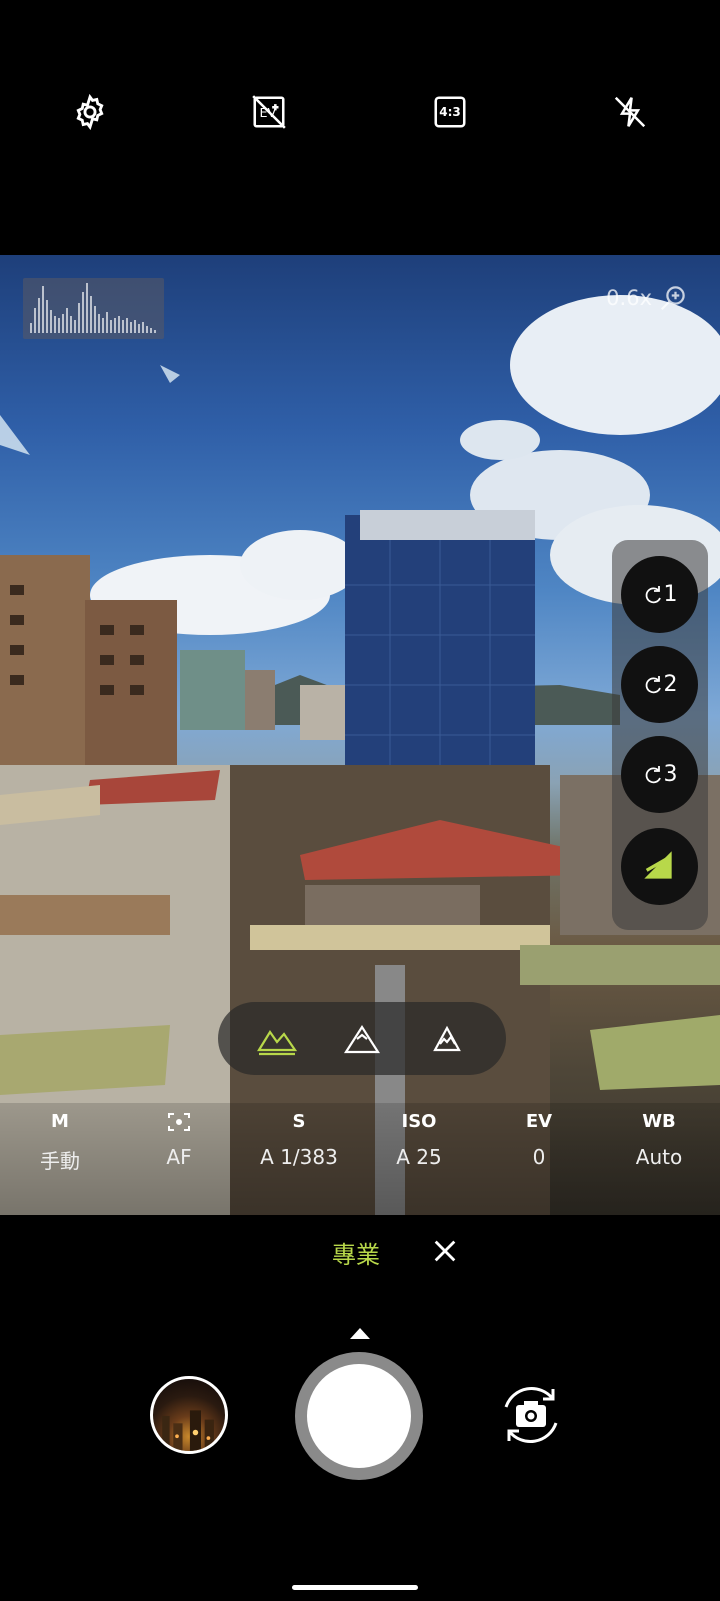 The height and width of the screenshot is (1601, 720). I want to click on custom-settings-panel: 1 2 3, so click(660, 735).